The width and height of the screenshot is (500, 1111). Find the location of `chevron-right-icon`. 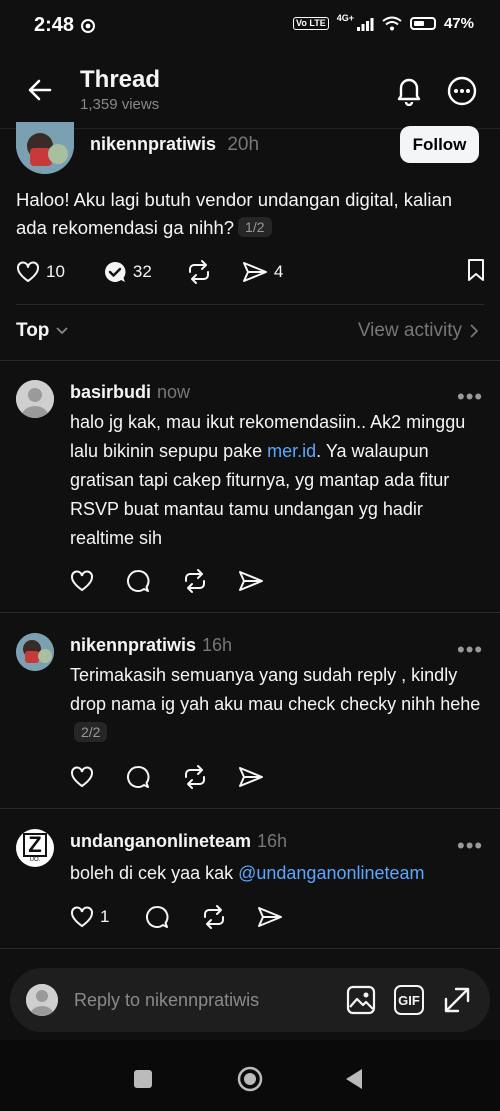

chevron-right-icon is located at coordinates (474, 331).